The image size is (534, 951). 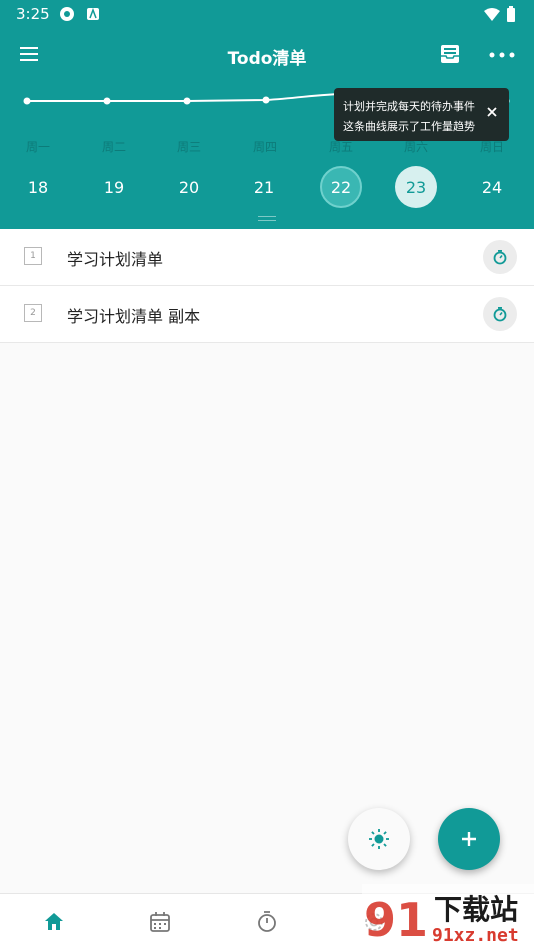 What do you see at coordinates (416, 187) in the screenshot?
I see `date-cell-selected: 23` at bounding box center [416, 187].